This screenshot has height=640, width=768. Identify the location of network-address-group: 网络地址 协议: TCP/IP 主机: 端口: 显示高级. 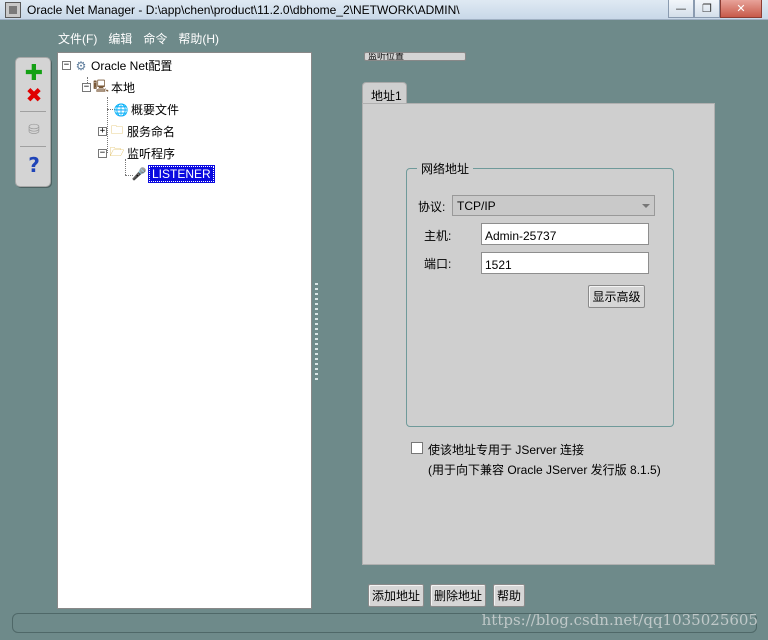
(540, 293).